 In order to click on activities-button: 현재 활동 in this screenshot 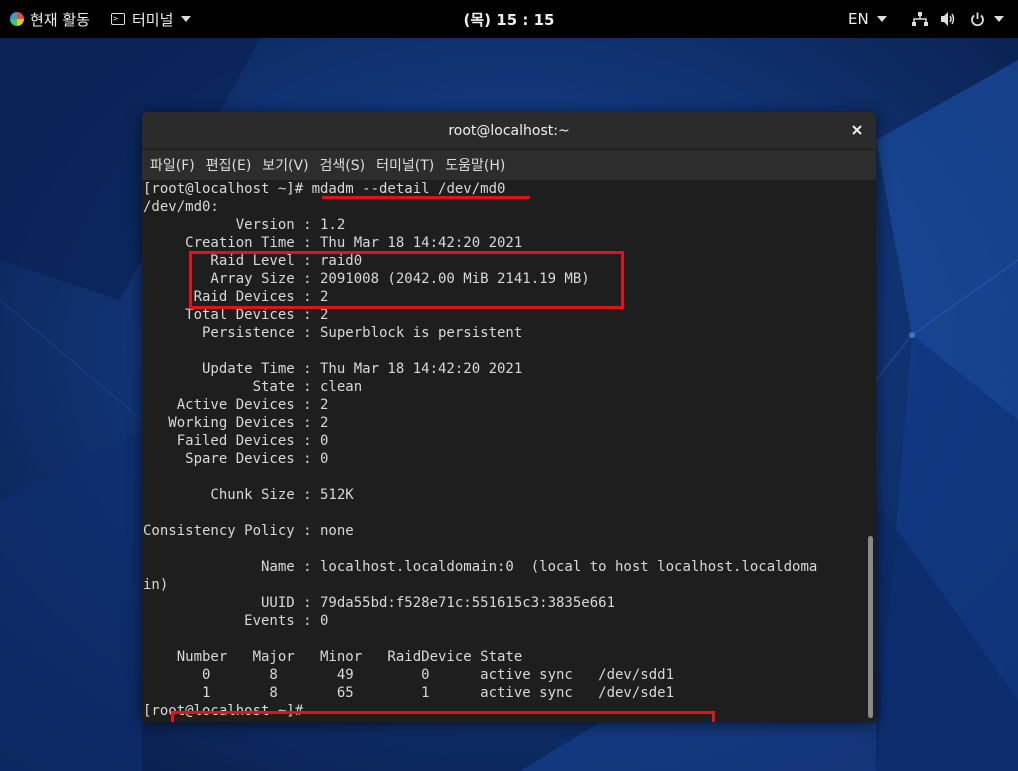, I will do `click(50, 19)`.